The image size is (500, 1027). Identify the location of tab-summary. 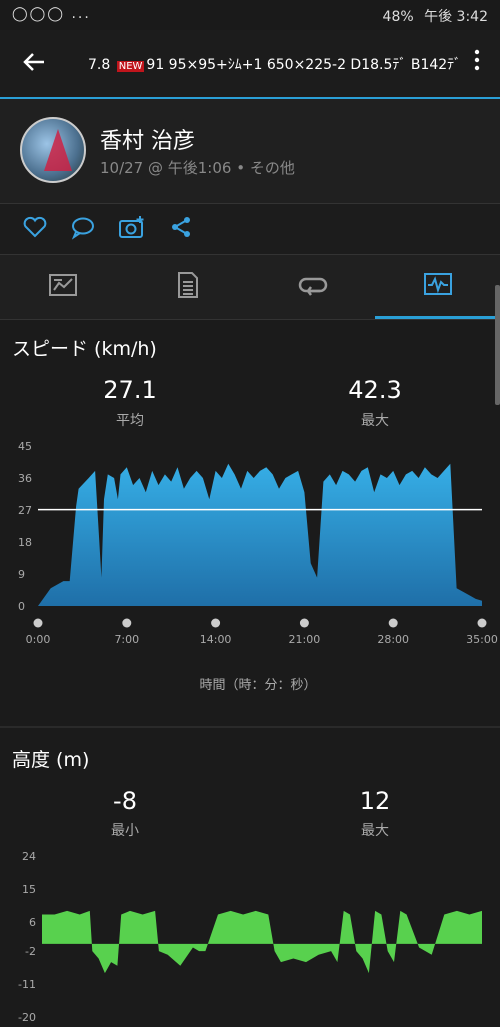
(62, 287).